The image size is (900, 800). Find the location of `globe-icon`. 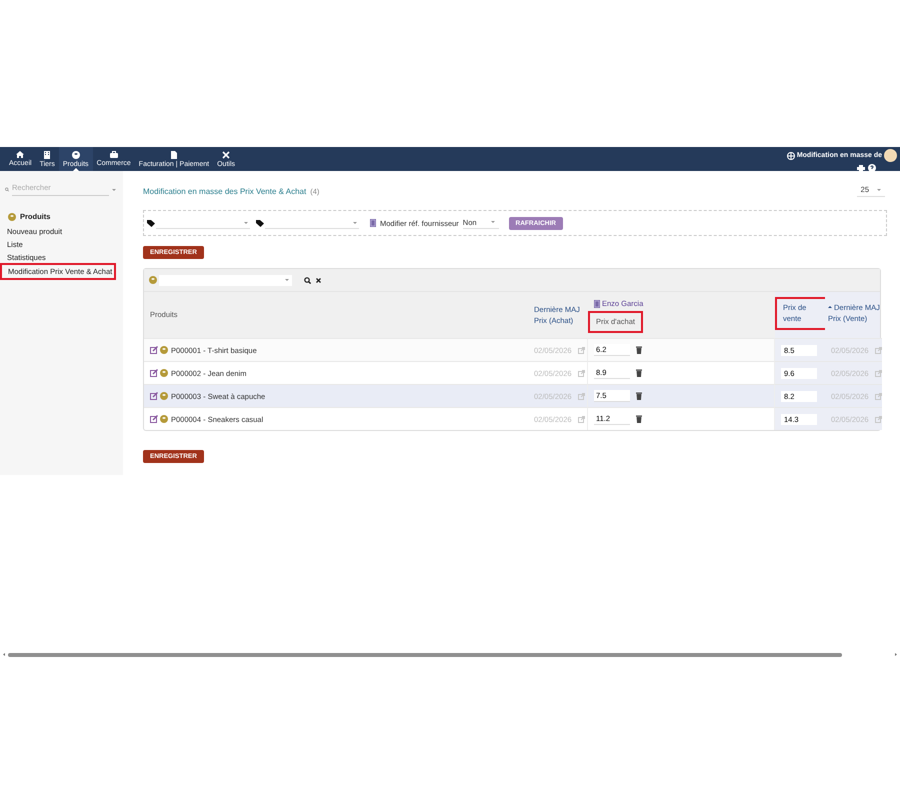

globe-icon is located at coordinates (790, 156).